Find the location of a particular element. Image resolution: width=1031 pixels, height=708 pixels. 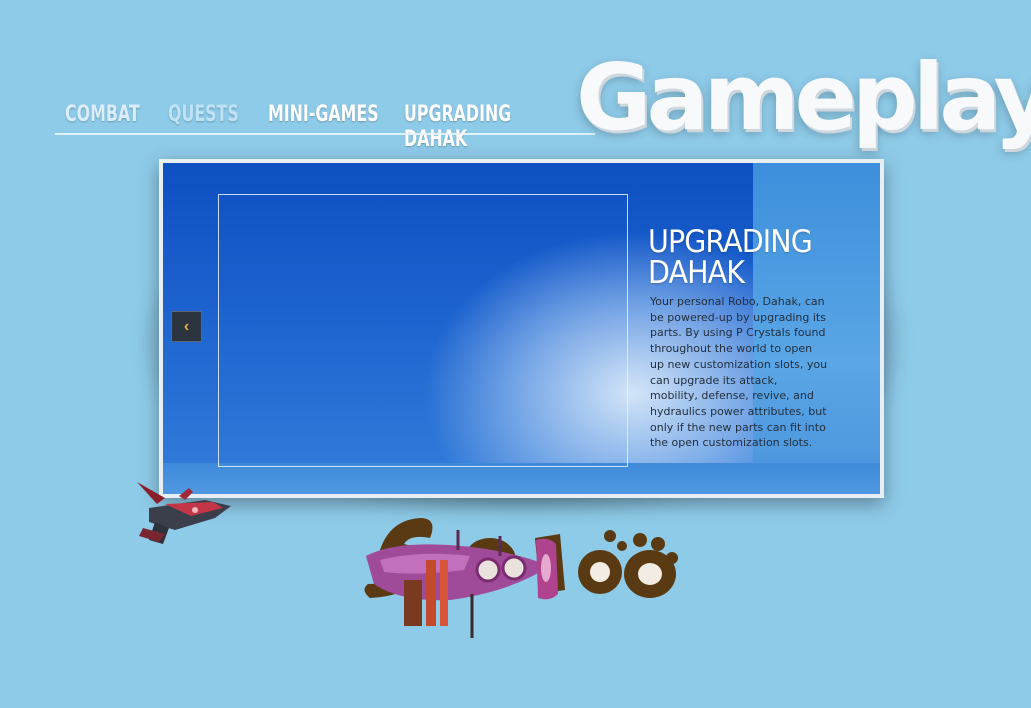

chevron-left-icon: ‹ is located at coordinates (186, 326).